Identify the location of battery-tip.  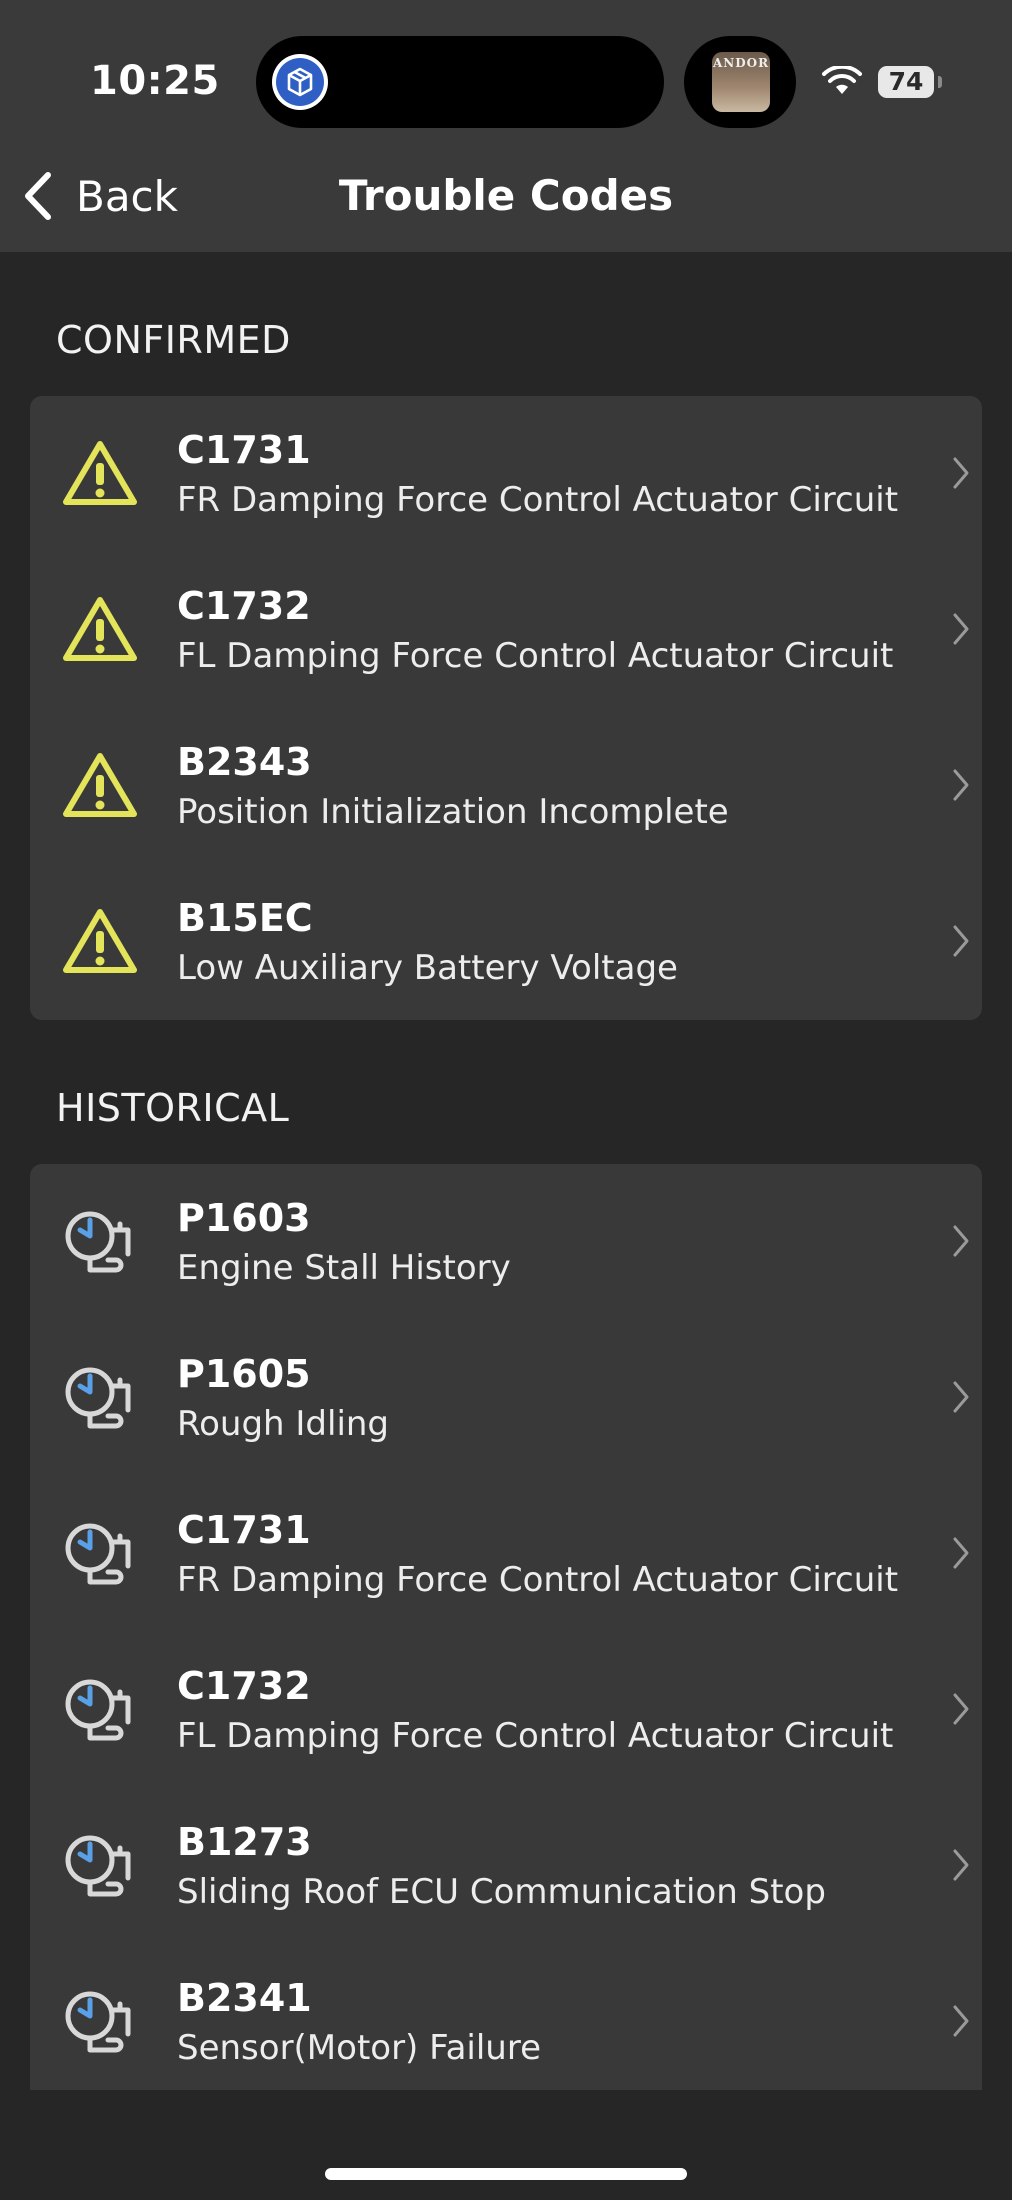
(940, 82).